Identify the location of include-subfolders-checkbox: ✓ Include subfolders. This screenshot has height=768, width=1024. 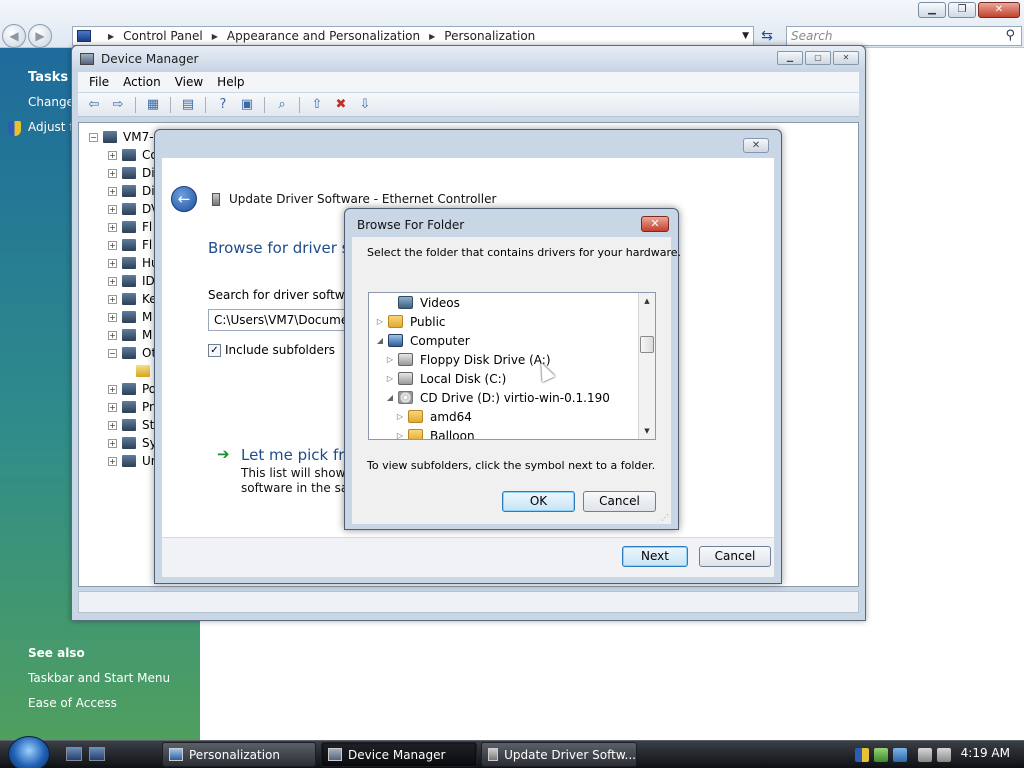
(271, 350).